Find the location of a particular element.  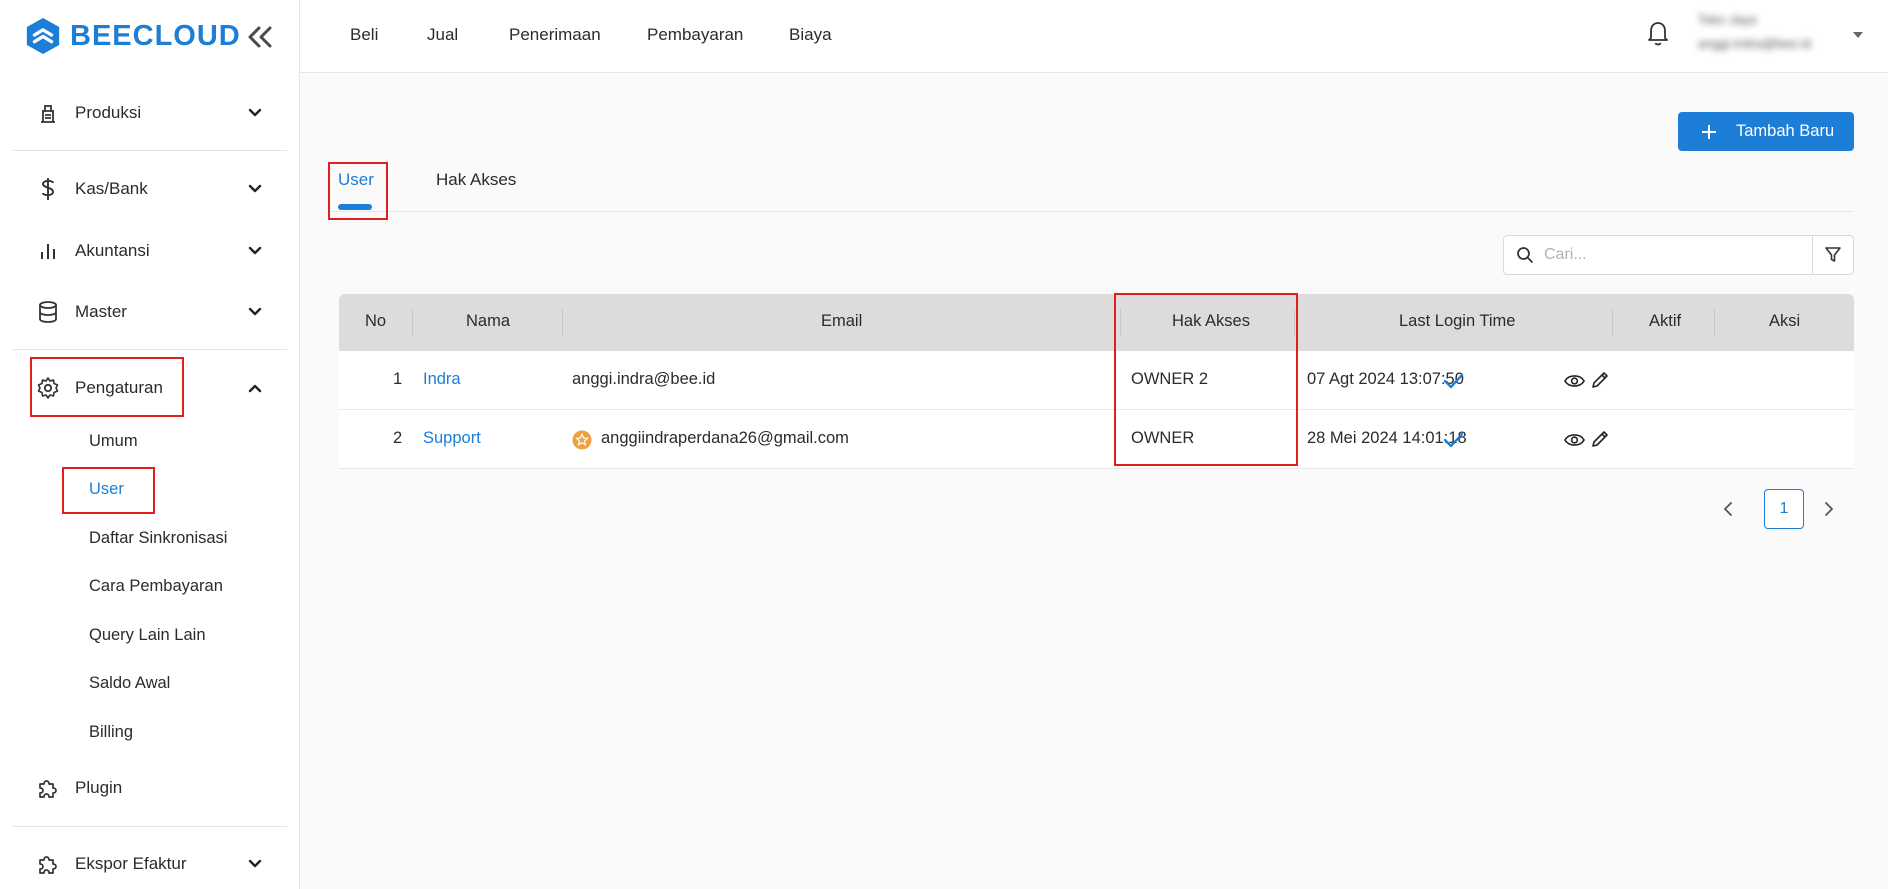

sidebar-item-ekspor-efaktur: Ekspor Efaktur is located at coordinates (150, 864).